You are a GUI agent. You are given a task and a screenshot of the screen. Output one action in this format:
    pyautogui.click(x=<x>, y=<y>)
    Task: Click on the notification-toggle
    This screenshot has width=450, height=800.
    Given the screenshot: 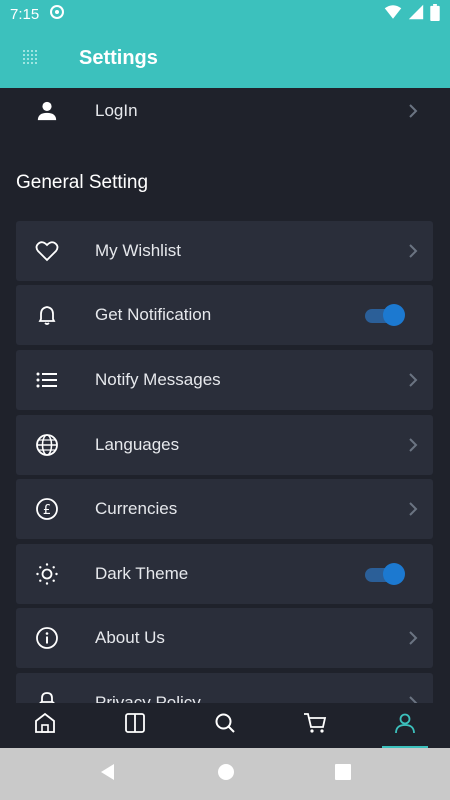 What is the action you would take?
    pyautogui.click(x=385, y=315)
    